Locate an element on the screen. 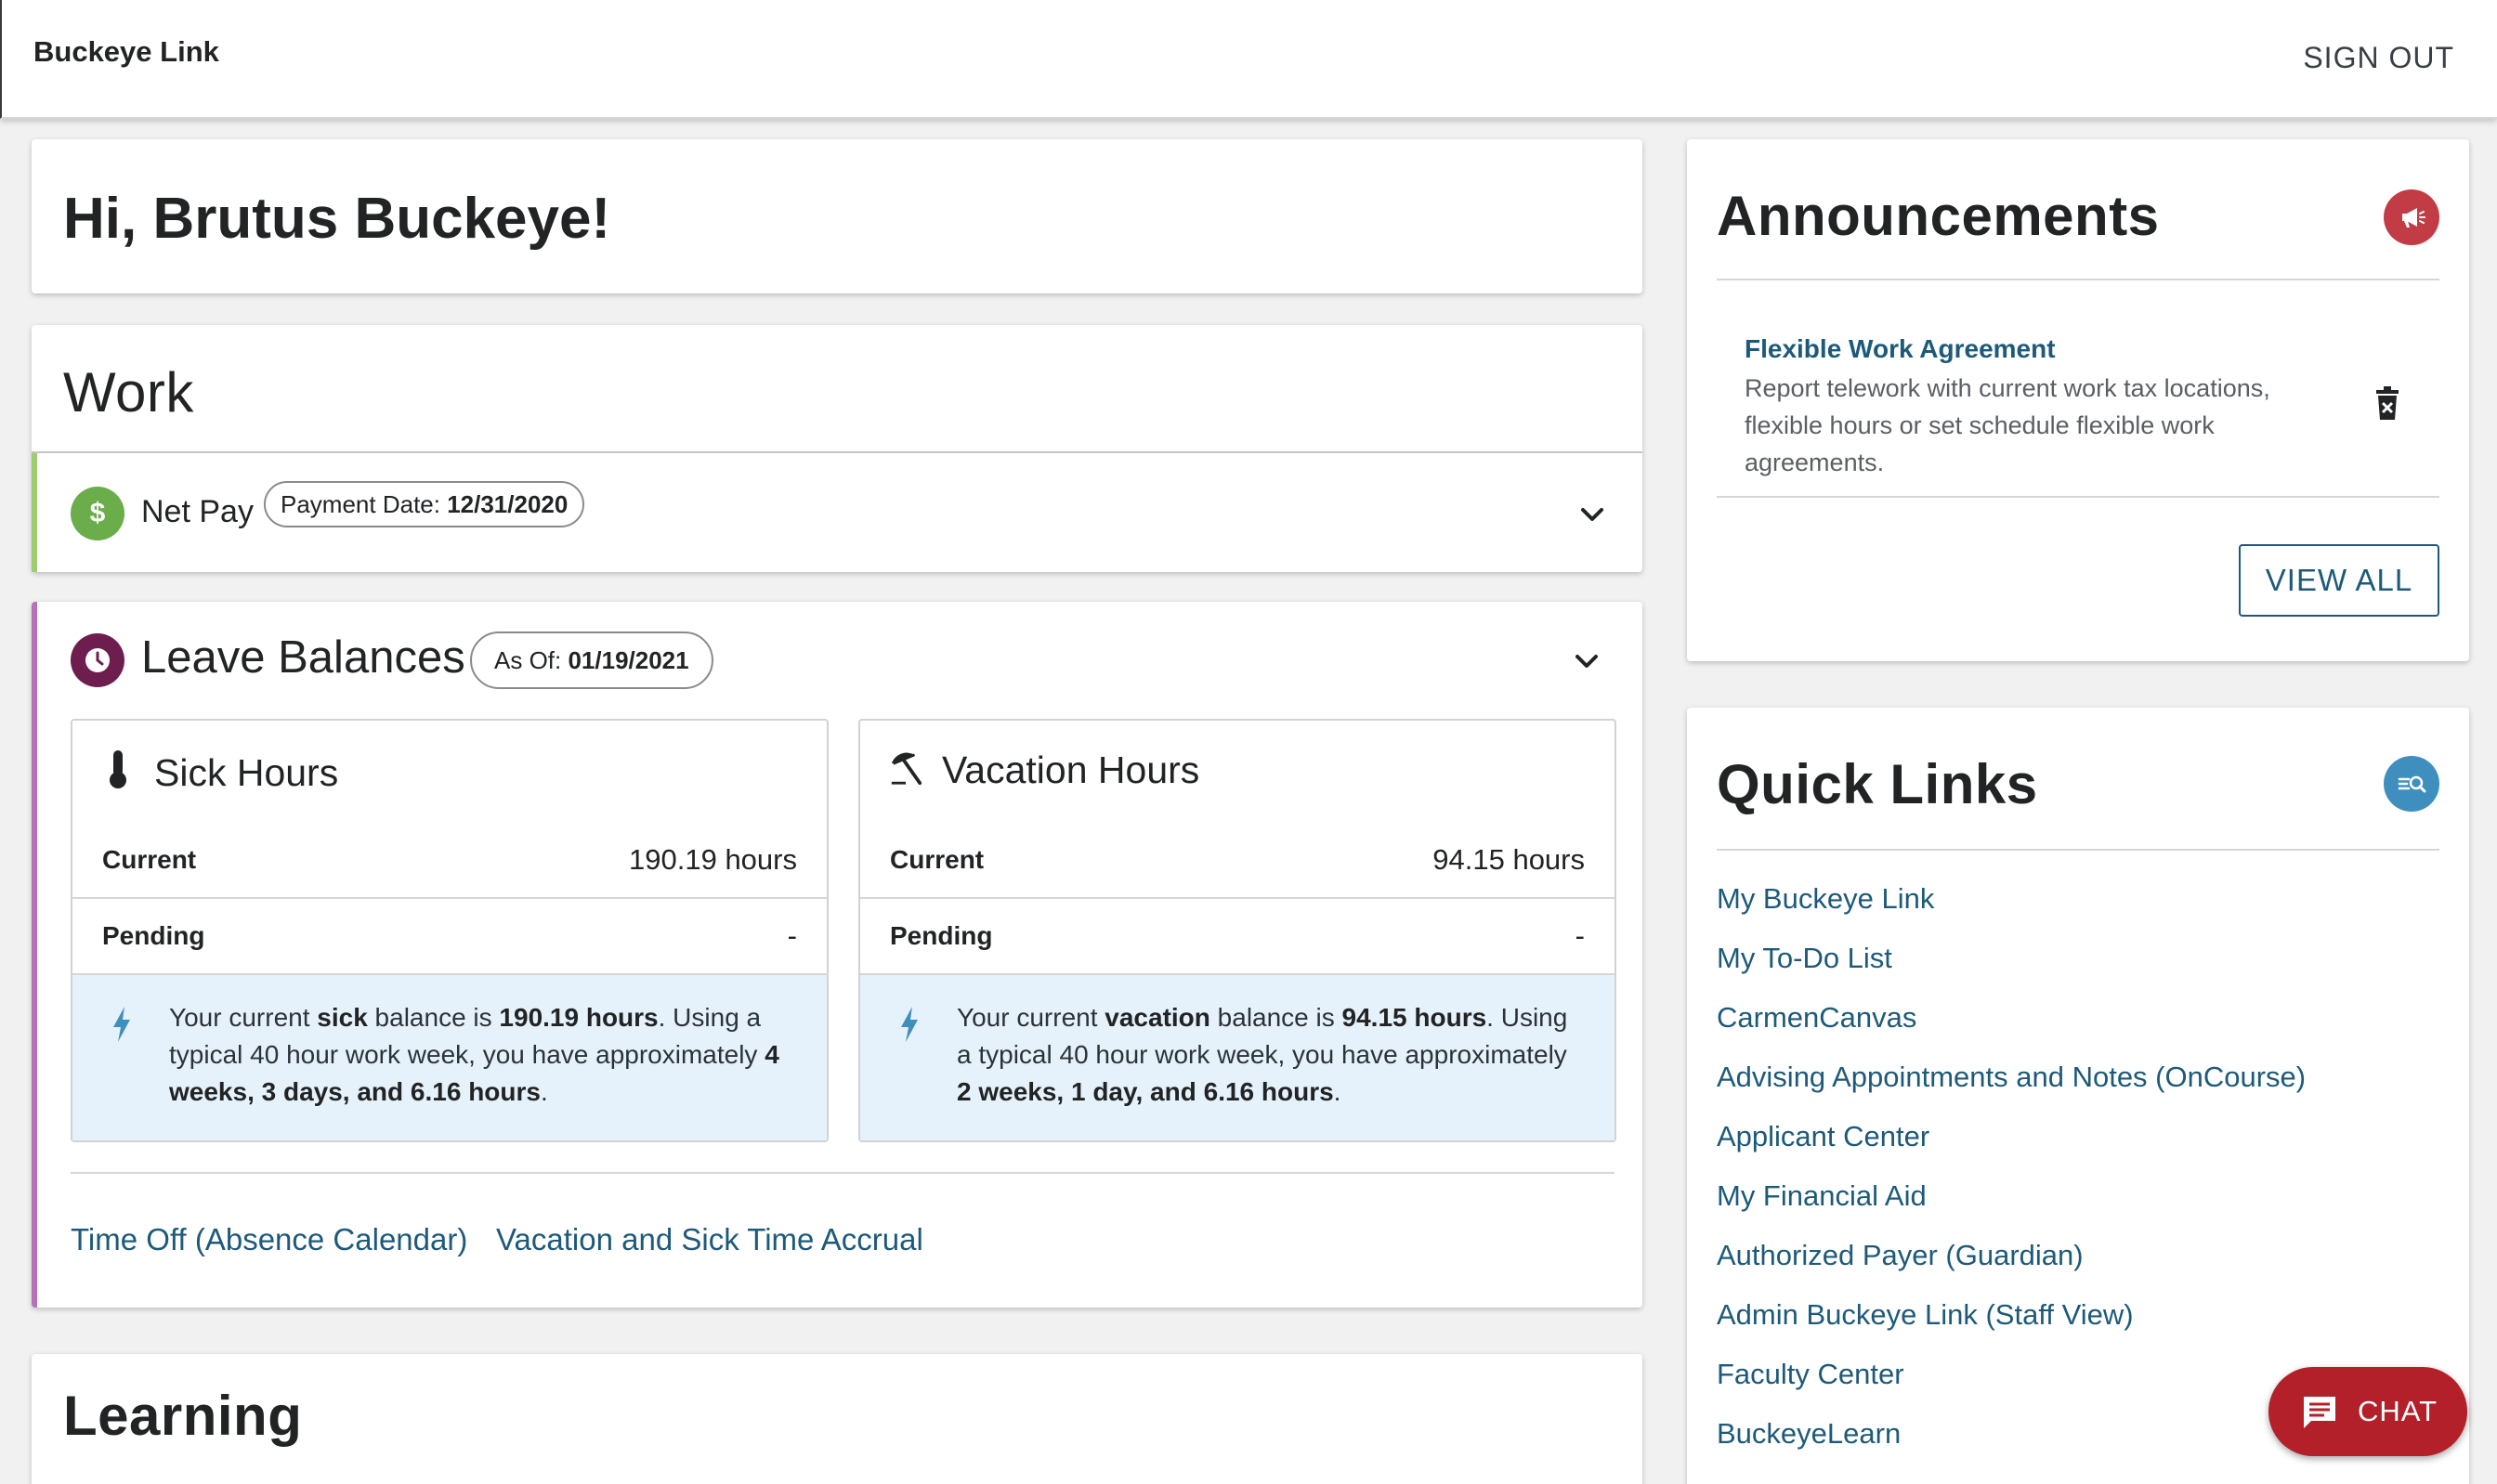  announcements-heading: Announcements is located at coordinates (1938, 216).